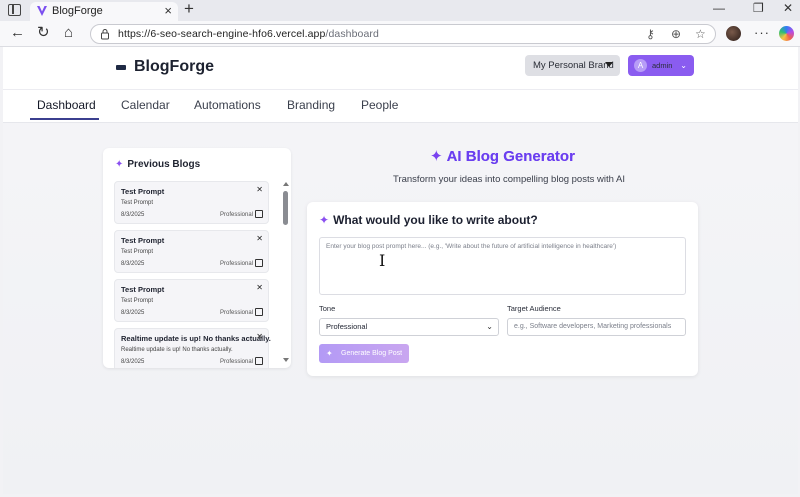 The image size is (800, 497). I want to click on new-tab-icon: +, so click(189, 9).